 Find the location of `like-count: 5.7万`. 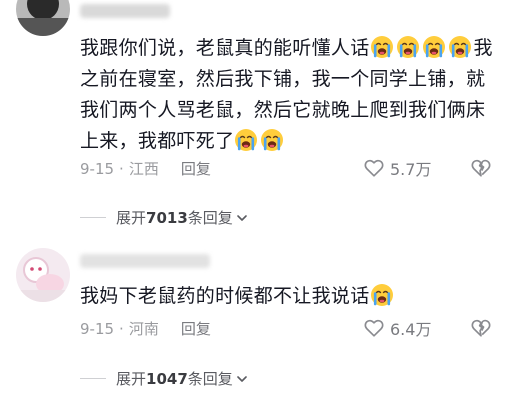

like-count: 5.7万 is located at coordinates (411, 169).